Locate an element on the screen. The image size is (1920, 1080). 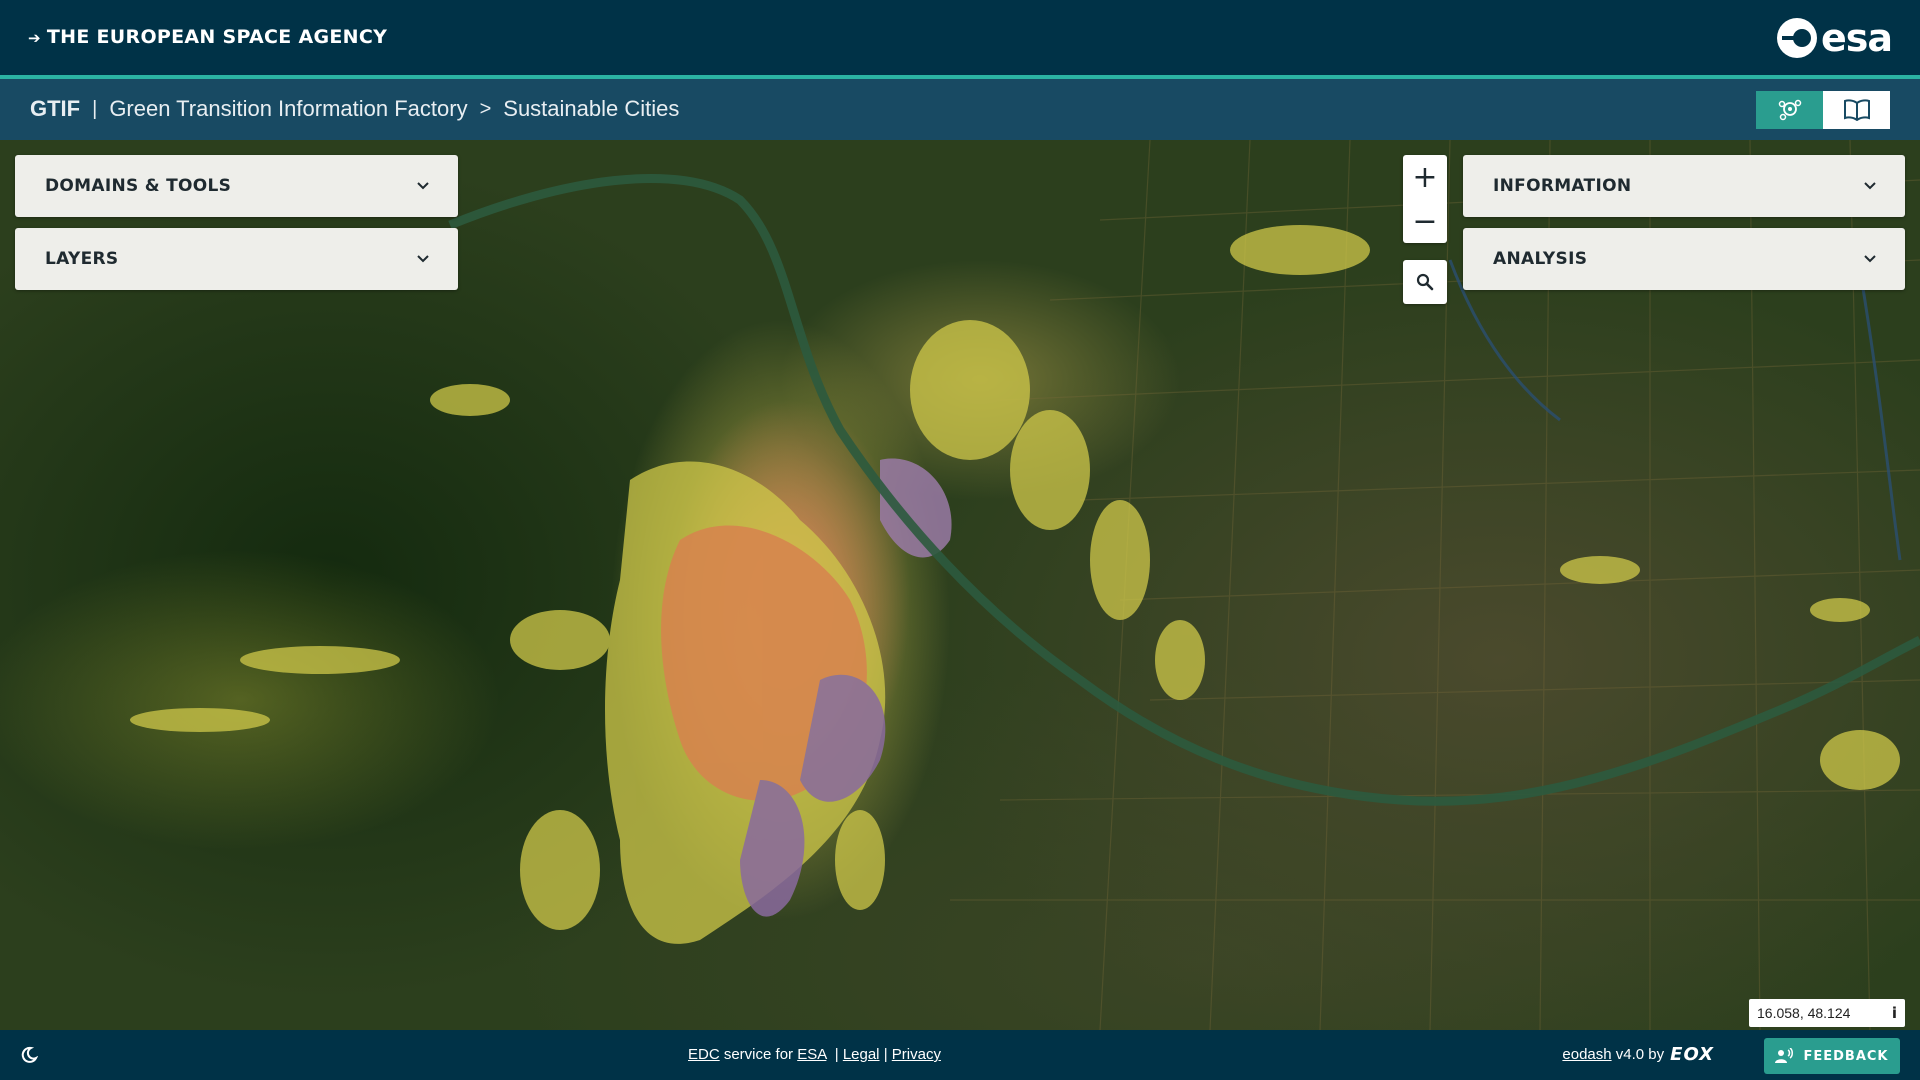
explore-icon is located at coordinates (1789, 110).